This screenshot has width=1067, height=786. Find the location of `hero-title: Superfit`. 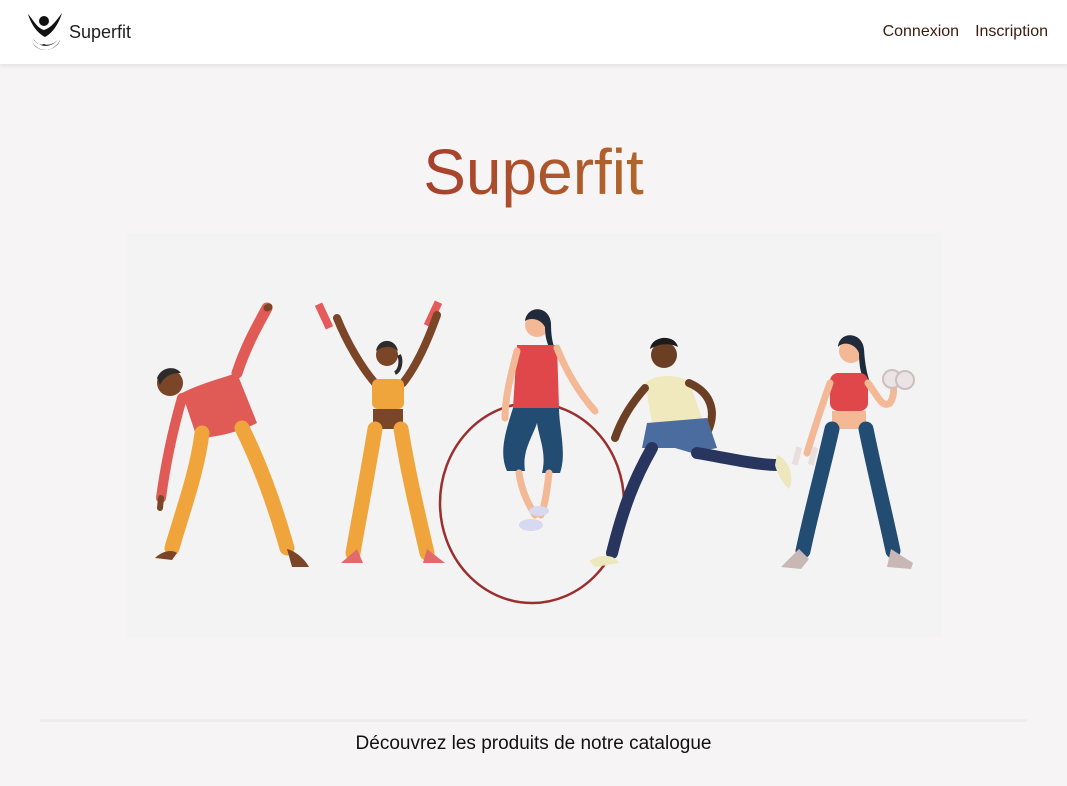

hero-title: Superfit is located at coordinates (533, 172).